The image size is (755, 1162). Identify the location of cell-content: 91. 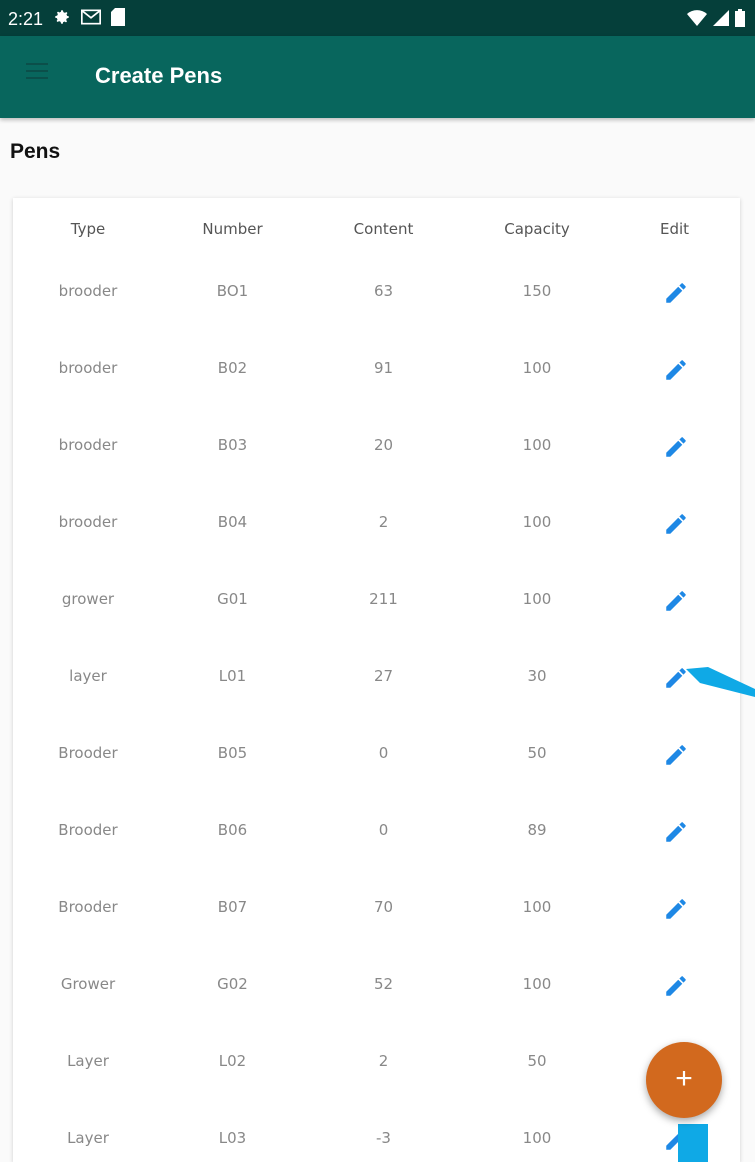
(383, 368).